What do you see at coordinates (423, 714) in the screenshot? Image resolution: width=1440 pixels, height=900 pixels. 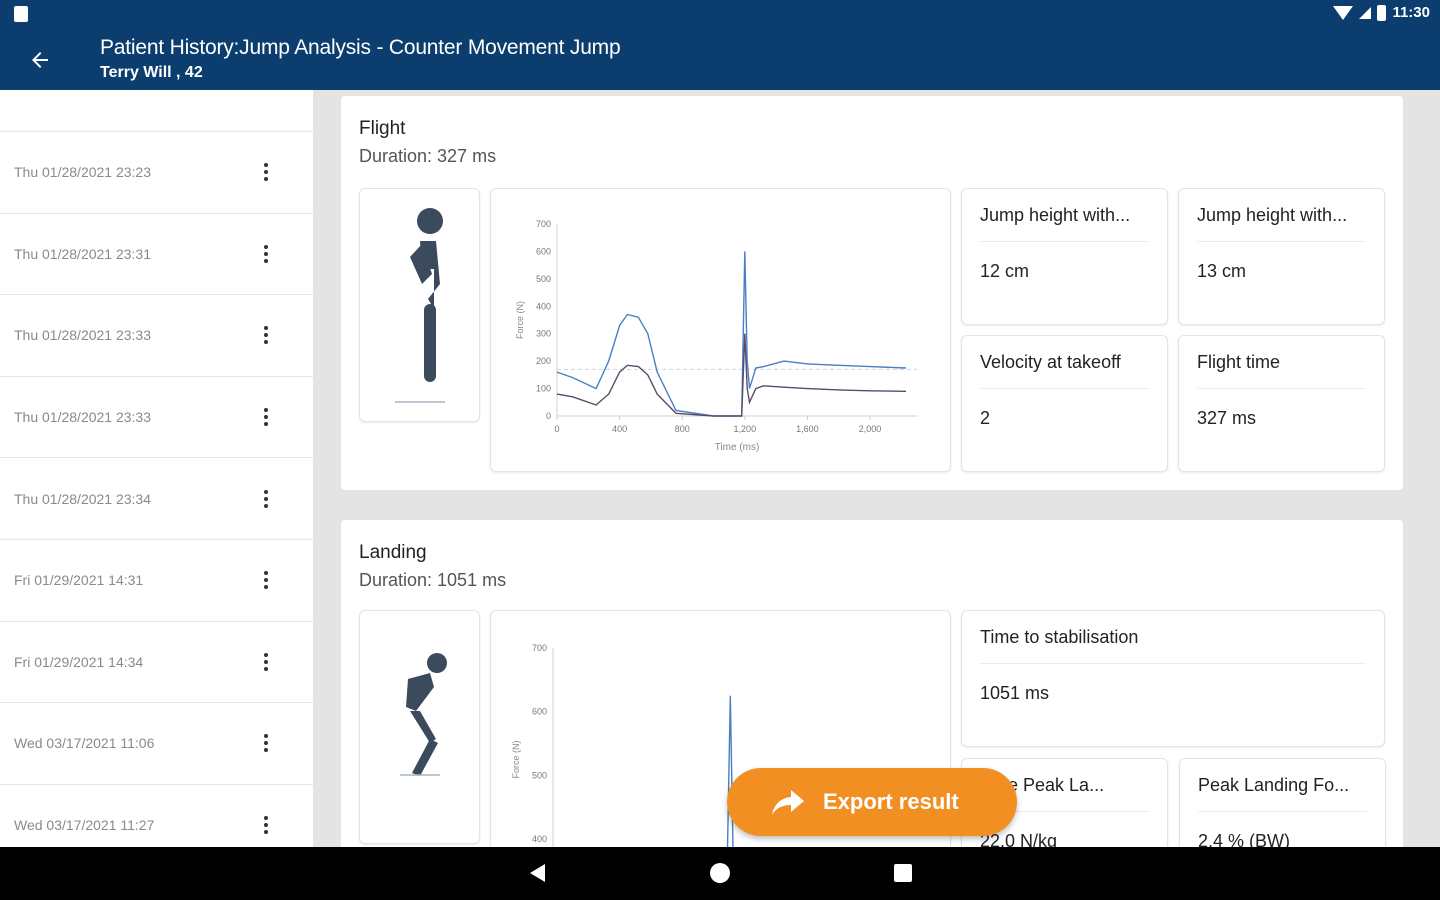 I see `jumper-landing-icon` at bounding box center [423, 714].